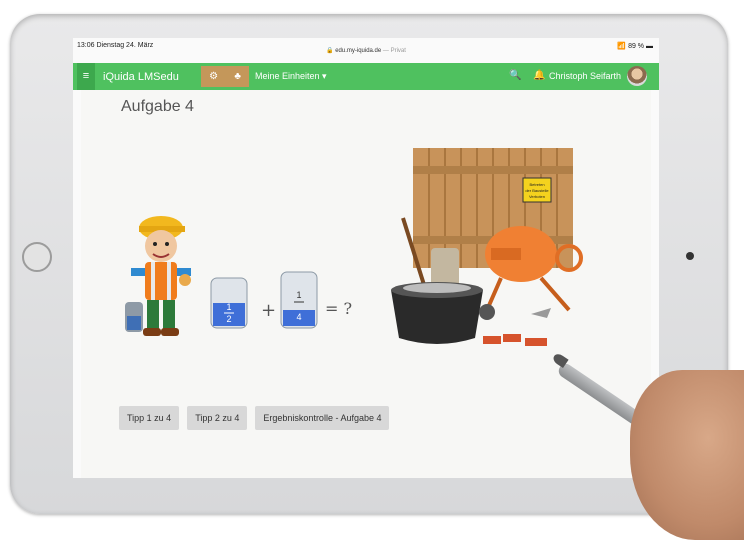 The width and height of the screenshot is (744, 540). I want to click on hand, so click(687, 455).